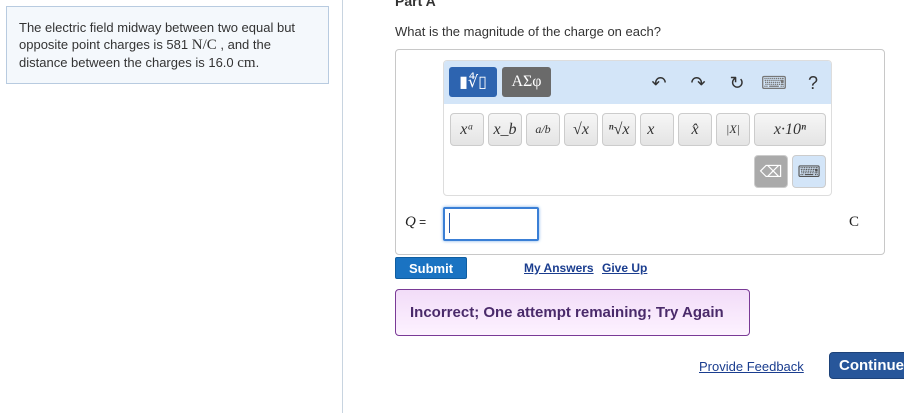  Describe the element at coordinates (809, 171) in the screenshot. I see `keyboard-toggle-button: ⌨` at that location.